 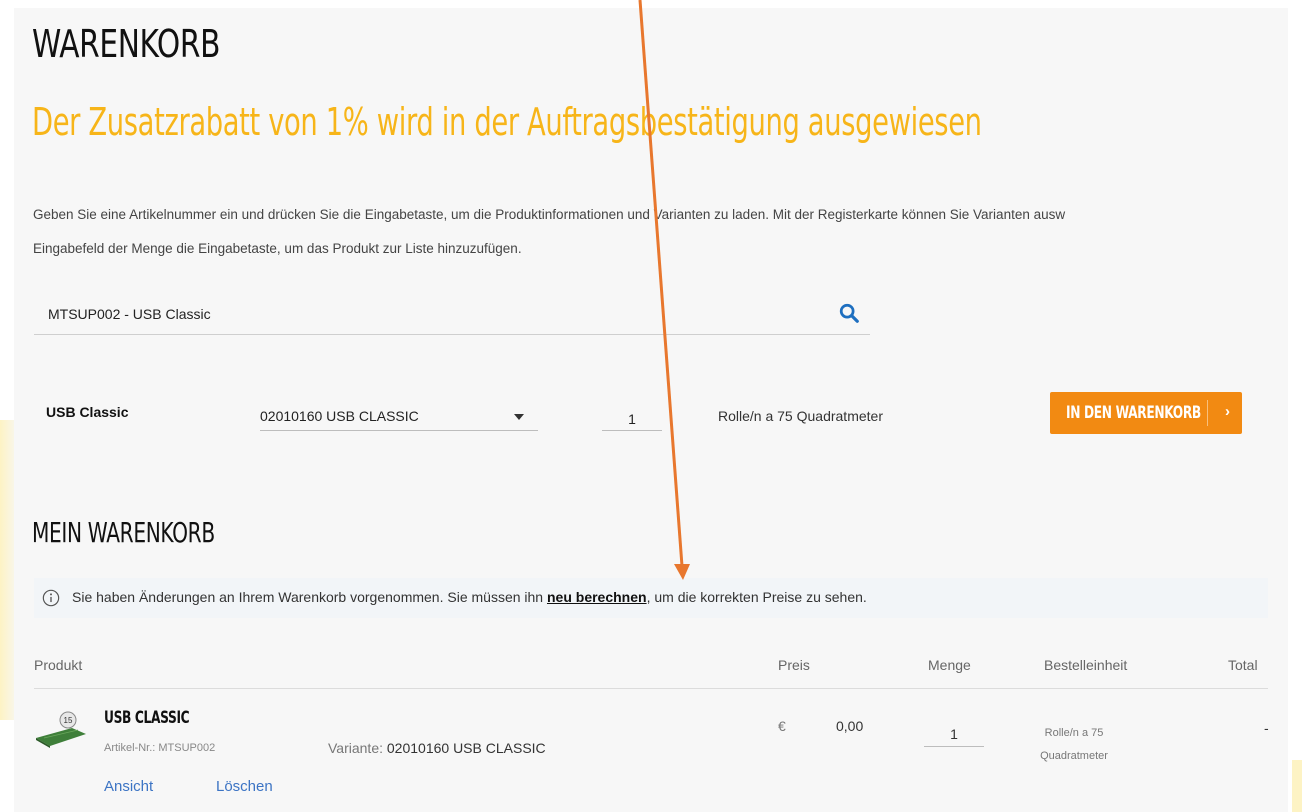 I want to click on item-currency: €, so click(x=782, y=726).